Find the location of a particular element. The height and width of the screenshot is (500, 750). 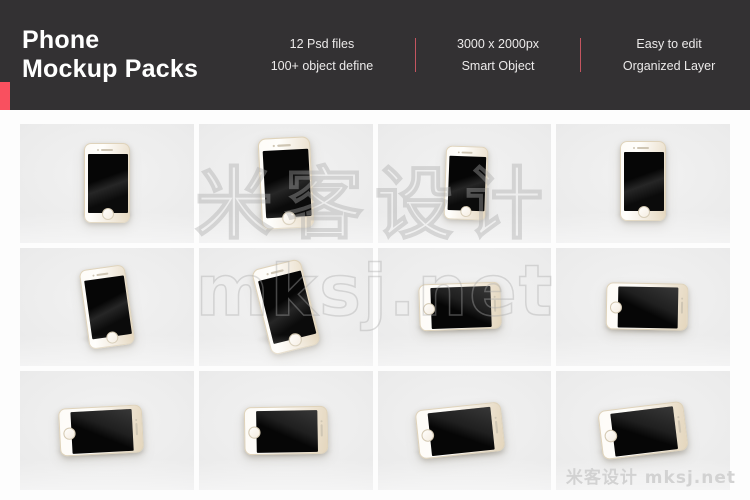

spec-item-2: 3000 x 2000px Smart Object is located at coordinates (498, 55).